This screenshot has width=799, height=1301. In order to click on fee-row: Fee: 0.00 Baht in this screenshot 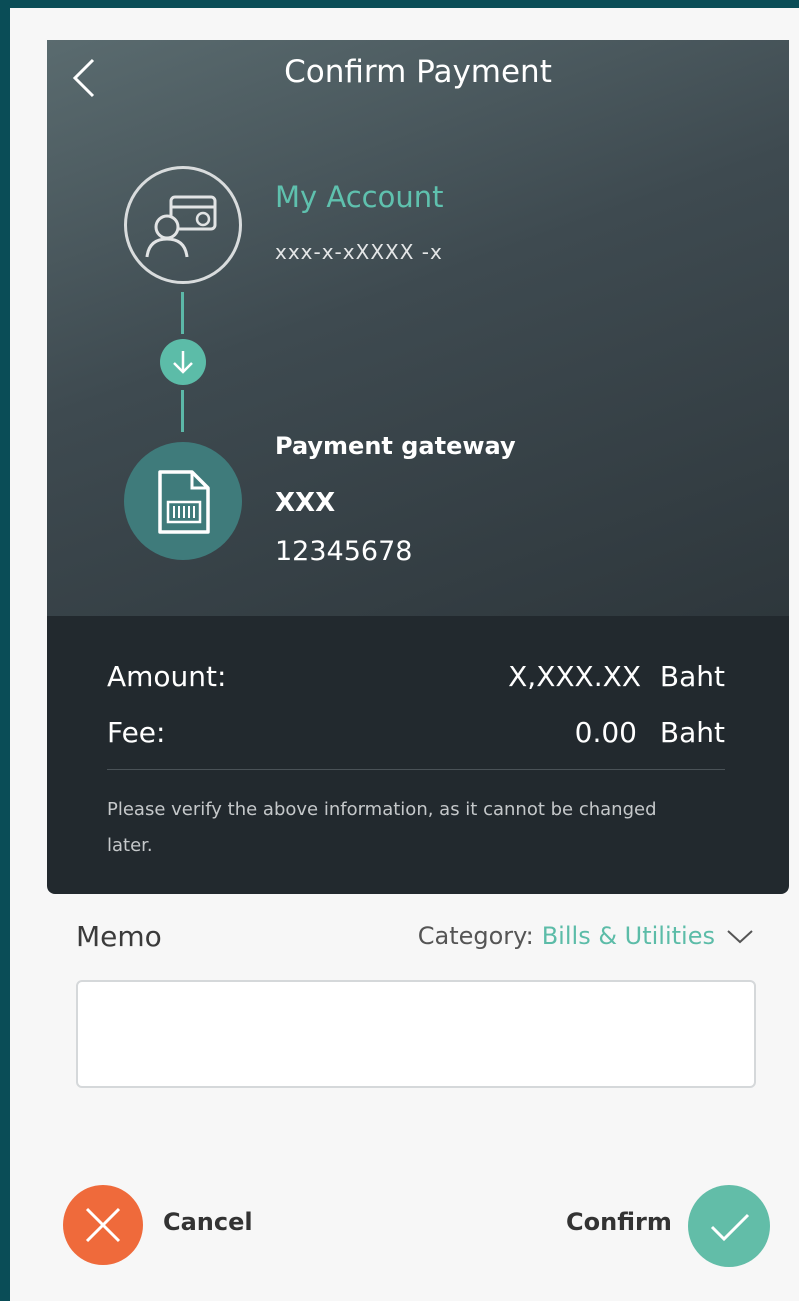, I will do `click(416, 732)`.